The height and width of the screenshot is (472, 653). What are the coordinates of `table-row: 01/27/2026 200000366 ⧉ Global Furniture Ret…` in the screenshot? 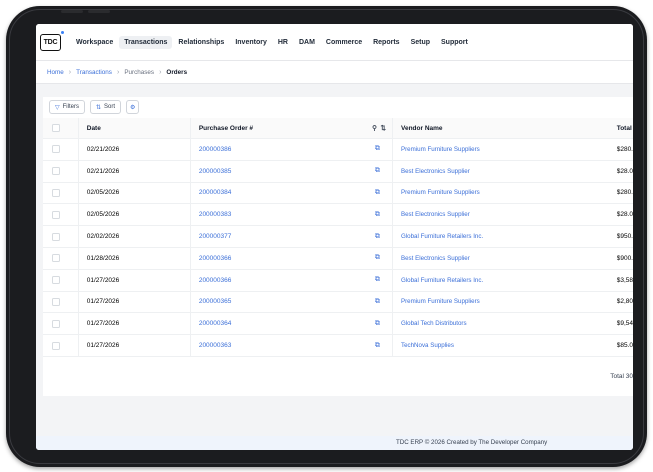 It's located at (338, 280).